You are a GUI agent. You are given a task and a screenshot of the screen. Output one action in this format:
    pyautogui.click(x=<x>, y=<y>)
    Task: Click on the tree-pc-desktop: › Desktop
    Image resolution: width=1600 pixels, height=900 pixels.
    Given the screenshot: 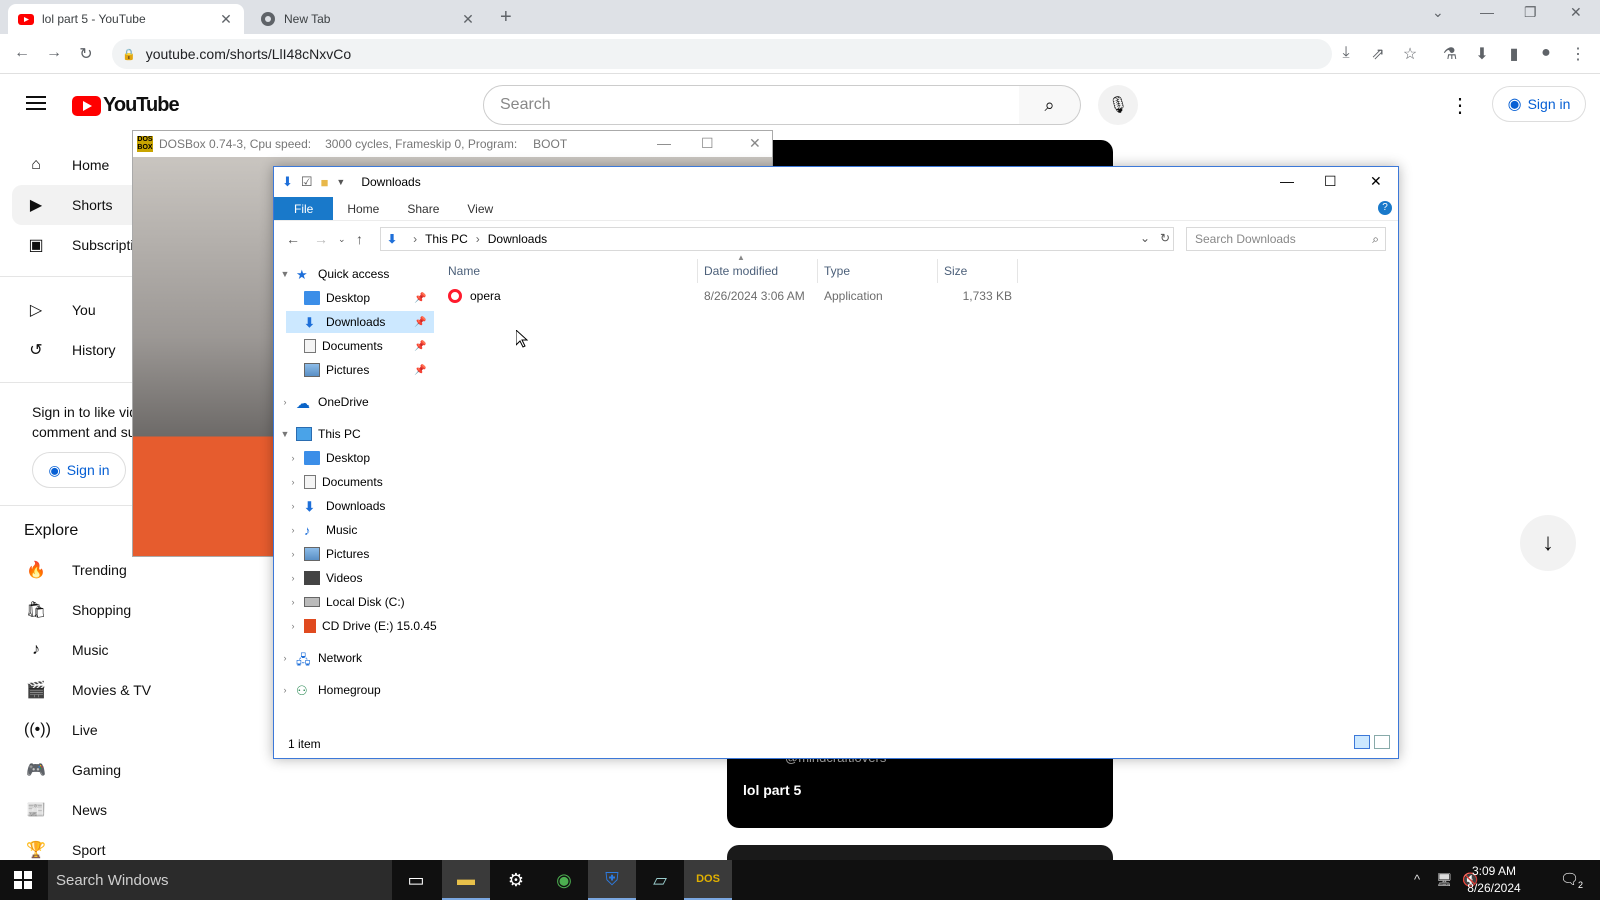 What is the action you would take?
    pyautogui.click(x=328, y=458)
    